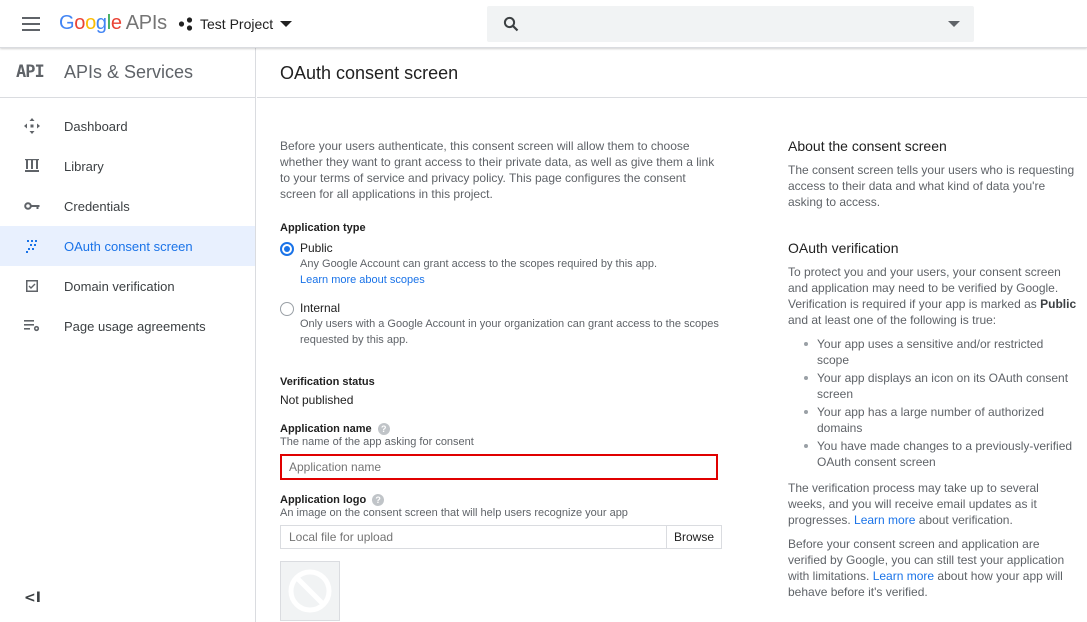 The image size is (1087, 622). I want to click on file-input: Local file for upload, so click(473, 537).